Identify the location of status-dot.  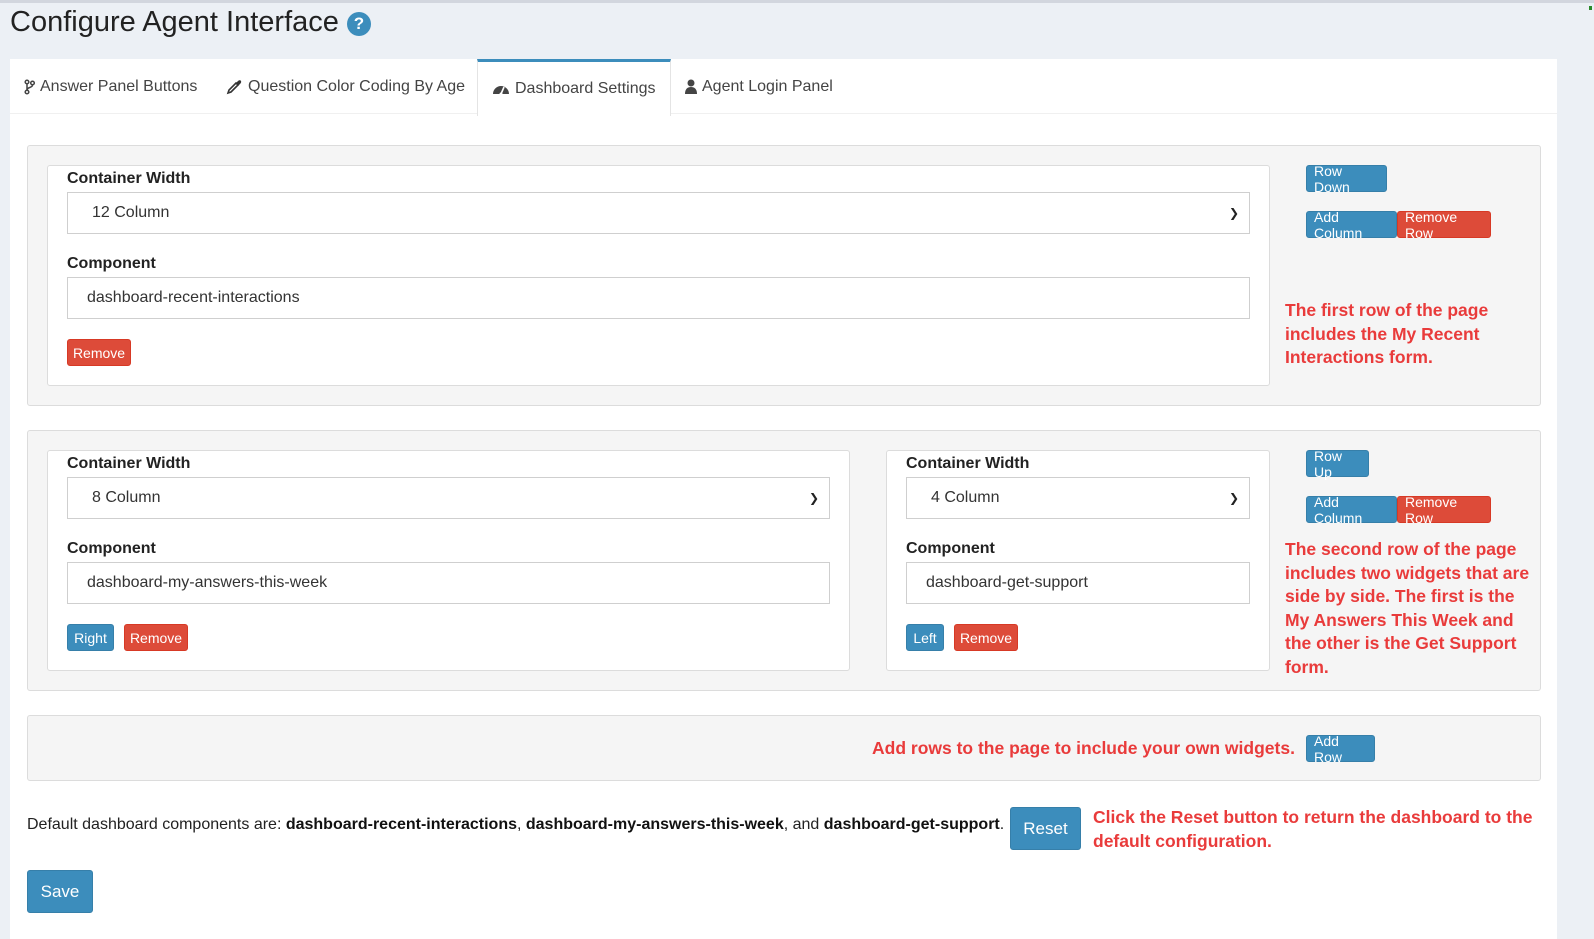
(1590, 8).